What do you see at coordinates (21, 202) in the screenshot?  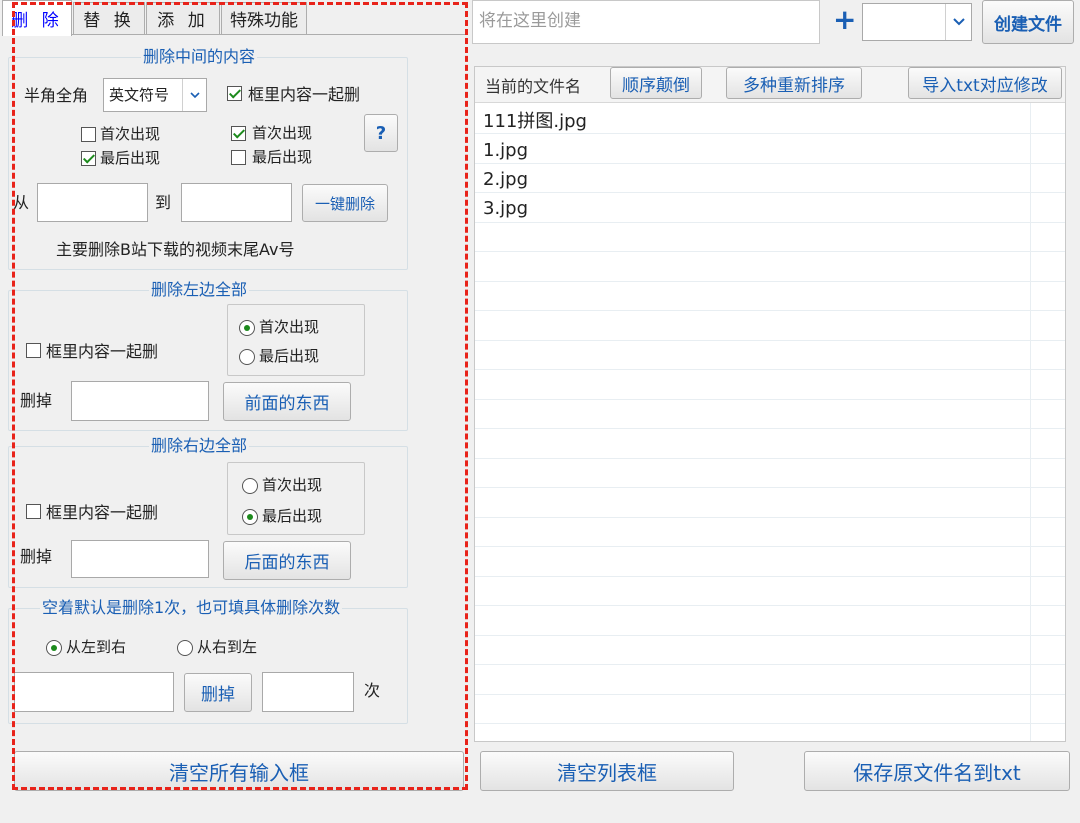 I see `from-label: 从` at bounding box center [21, 202].